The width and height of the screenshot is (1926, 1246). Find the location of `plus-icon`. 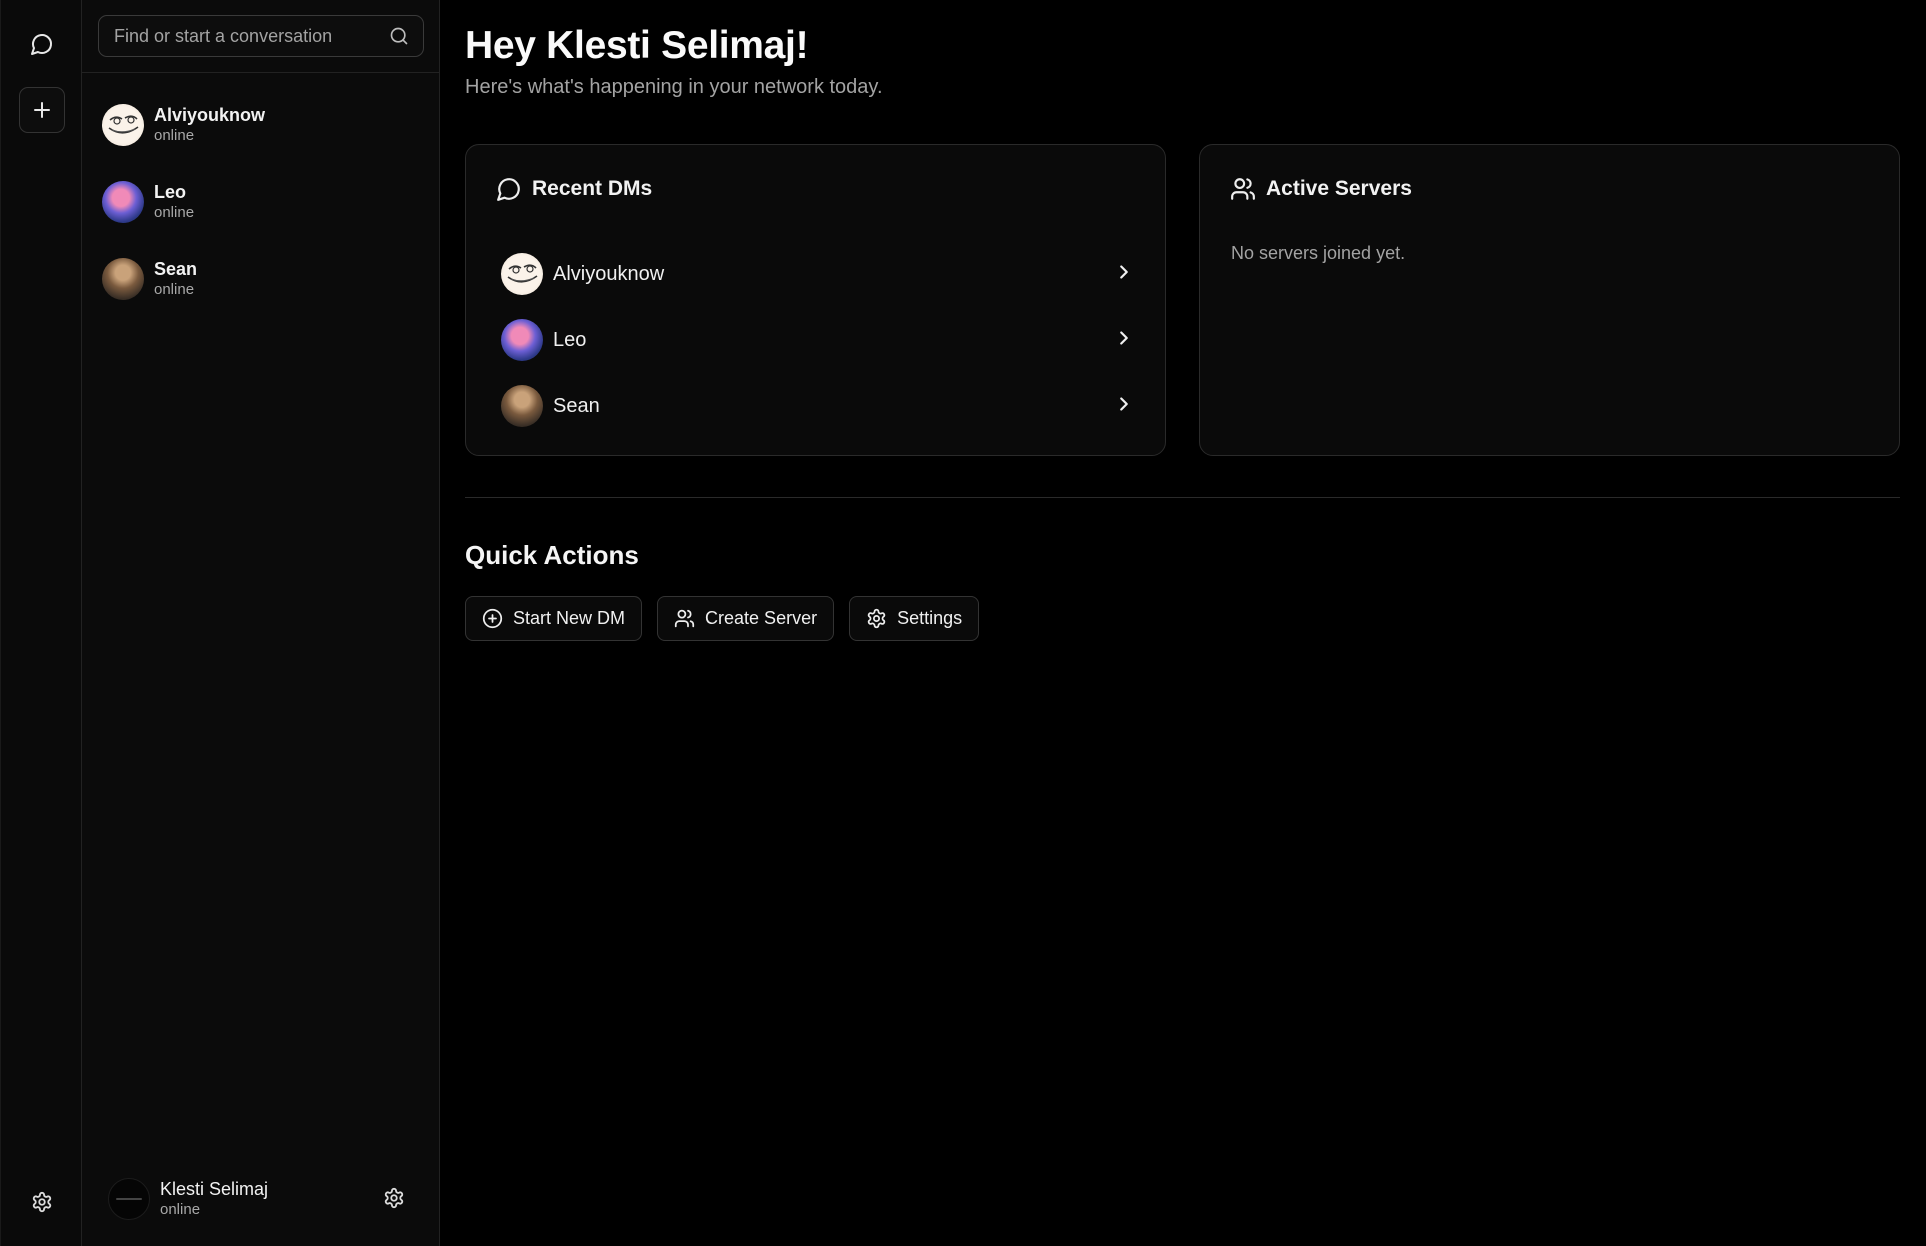

plus-icon is located at coordinates (42, 110).